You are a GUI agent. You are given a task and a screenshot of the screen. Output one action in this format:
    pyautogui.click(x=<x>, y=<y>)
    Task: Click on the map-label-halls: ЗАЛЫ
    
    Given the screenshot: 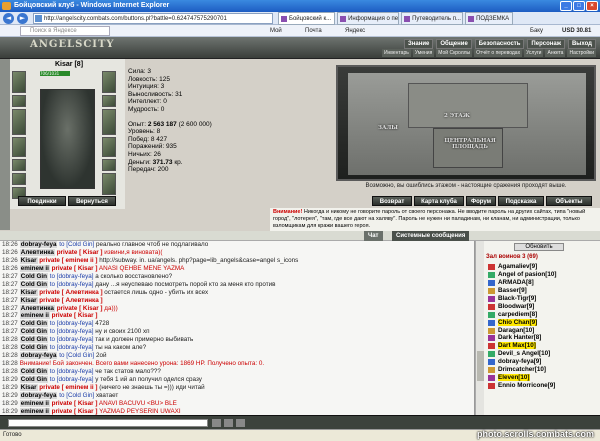 What is the action you would take?
    pyautogui.click(x=388, y=128)
    